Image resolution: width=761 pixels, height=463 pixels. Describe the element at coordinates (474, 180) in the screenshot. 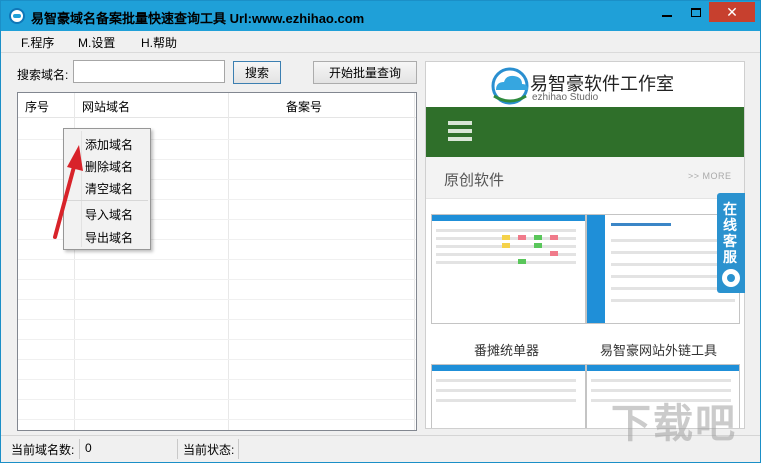

I see `section-title: 原创软件` at that location.